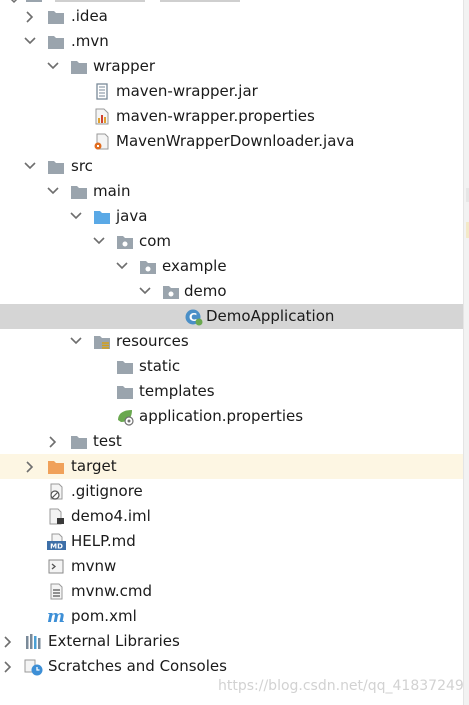 The height and width of the screenshot is (705, 469). What do you see at coordinates (102, 116) in the screenshot?
I see `properties-file-icon` at bounding box center [102, 116].